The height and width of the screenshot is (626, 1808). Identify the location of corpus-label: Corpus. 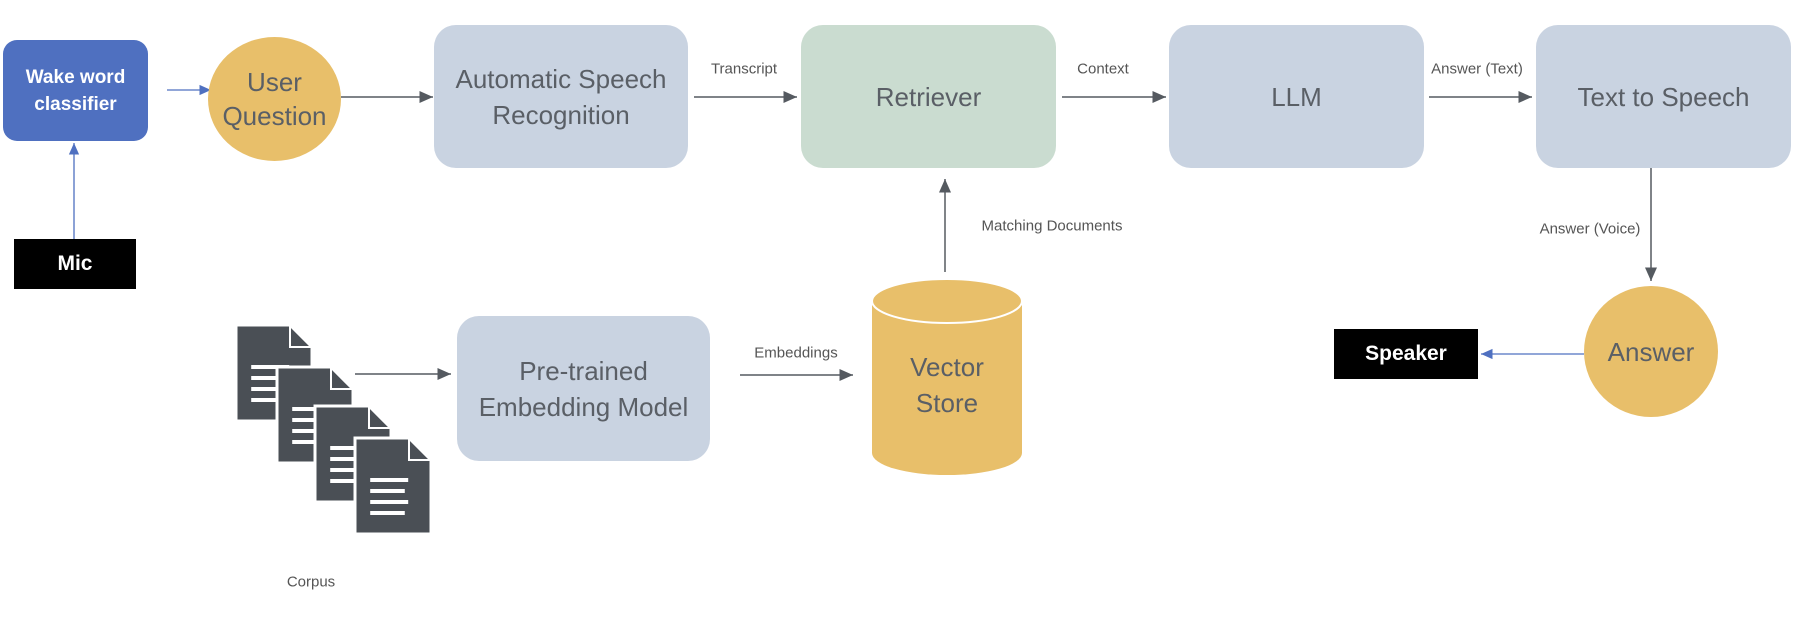
(311, 582).